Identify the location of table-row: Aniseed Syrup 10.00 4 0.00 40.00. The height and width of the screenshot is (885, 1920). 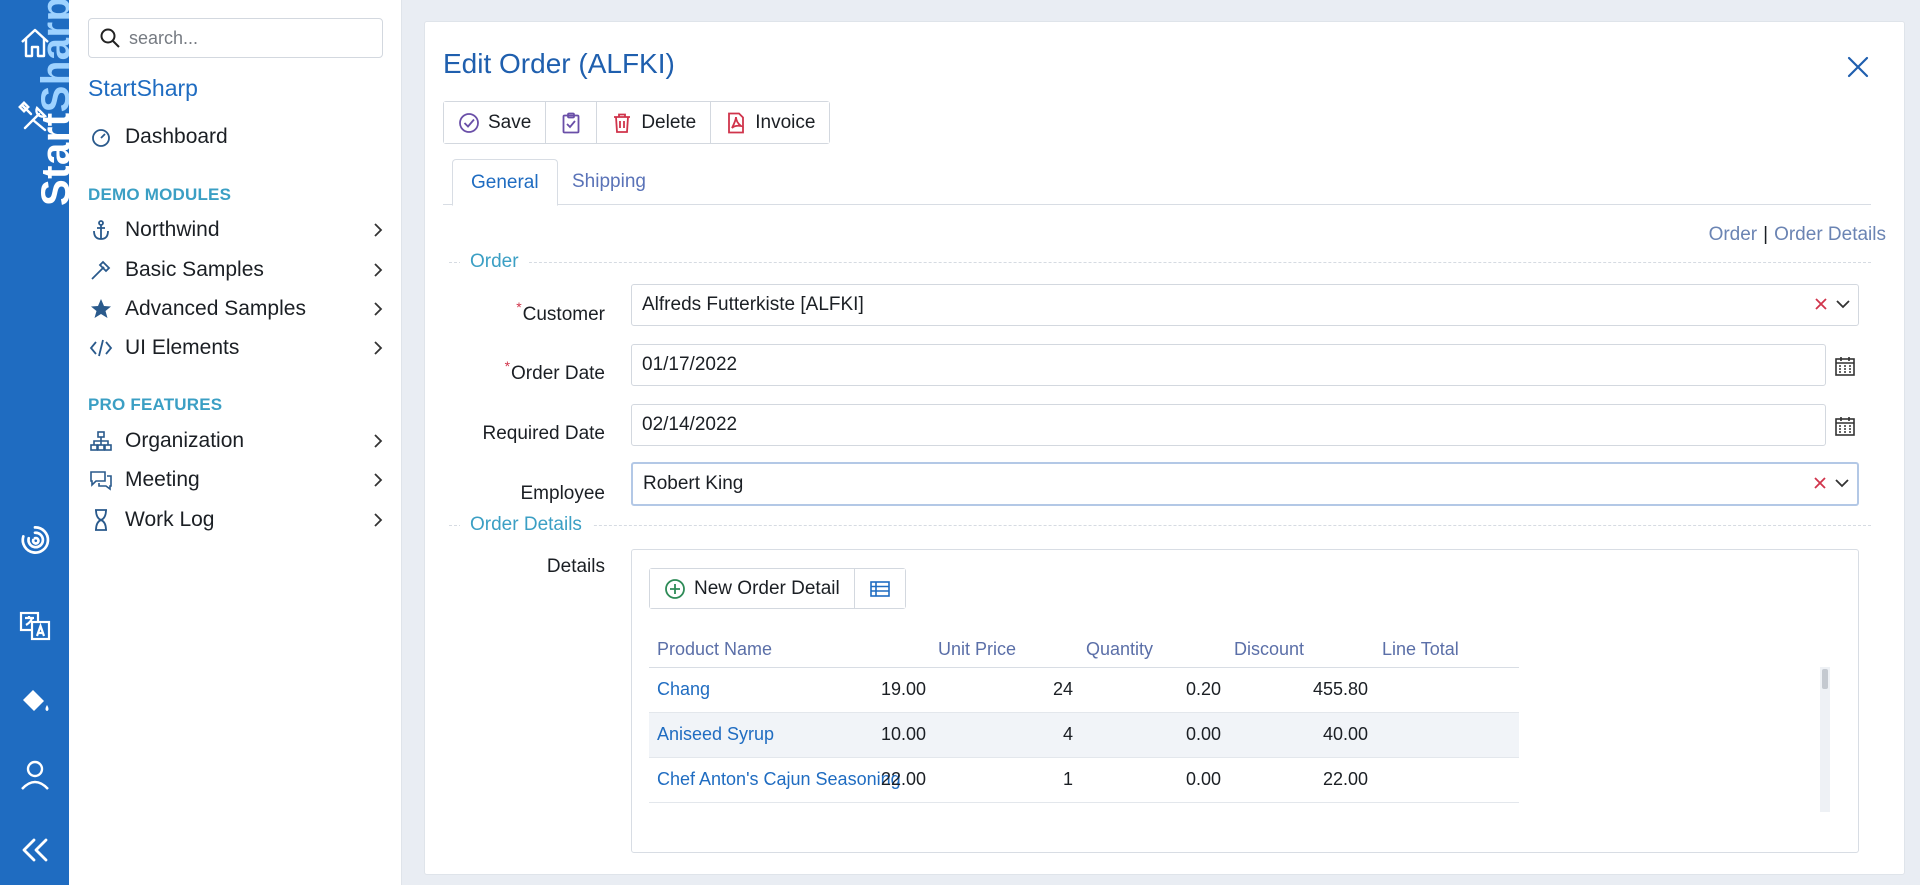
(1084, 735).